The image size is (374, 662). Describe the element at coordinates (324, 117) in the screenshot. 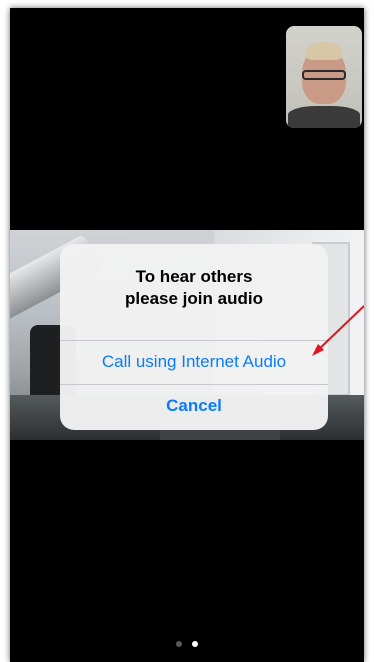

I see `participant-shirt` at that location.